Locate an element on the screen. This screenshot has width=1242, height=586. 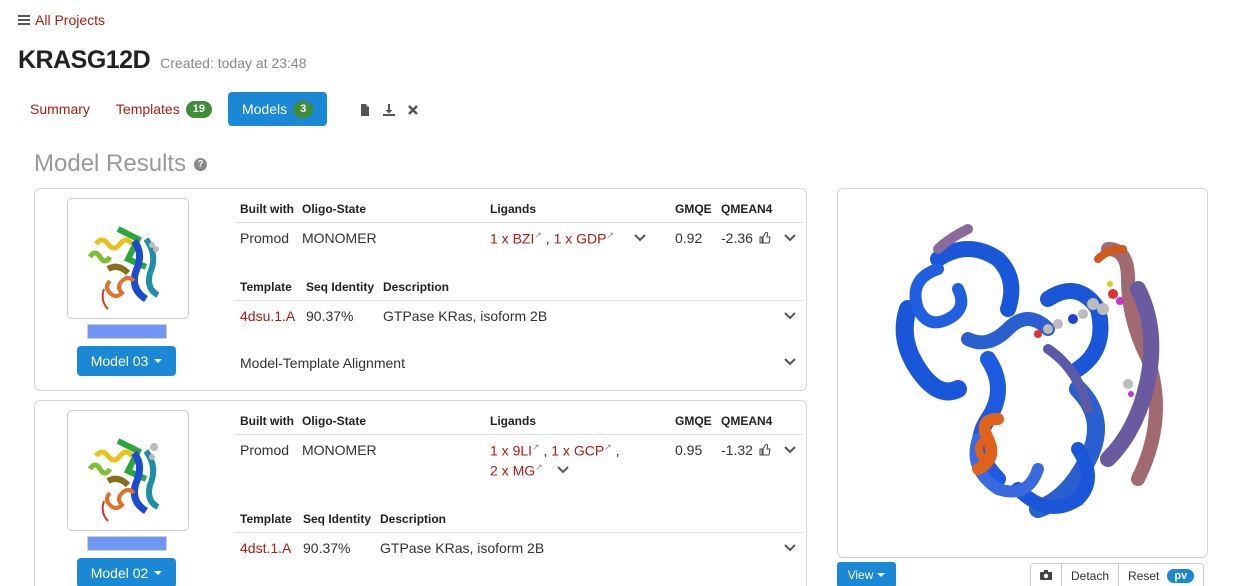
tab-summary: Summary is located at coordinates (60, 109).